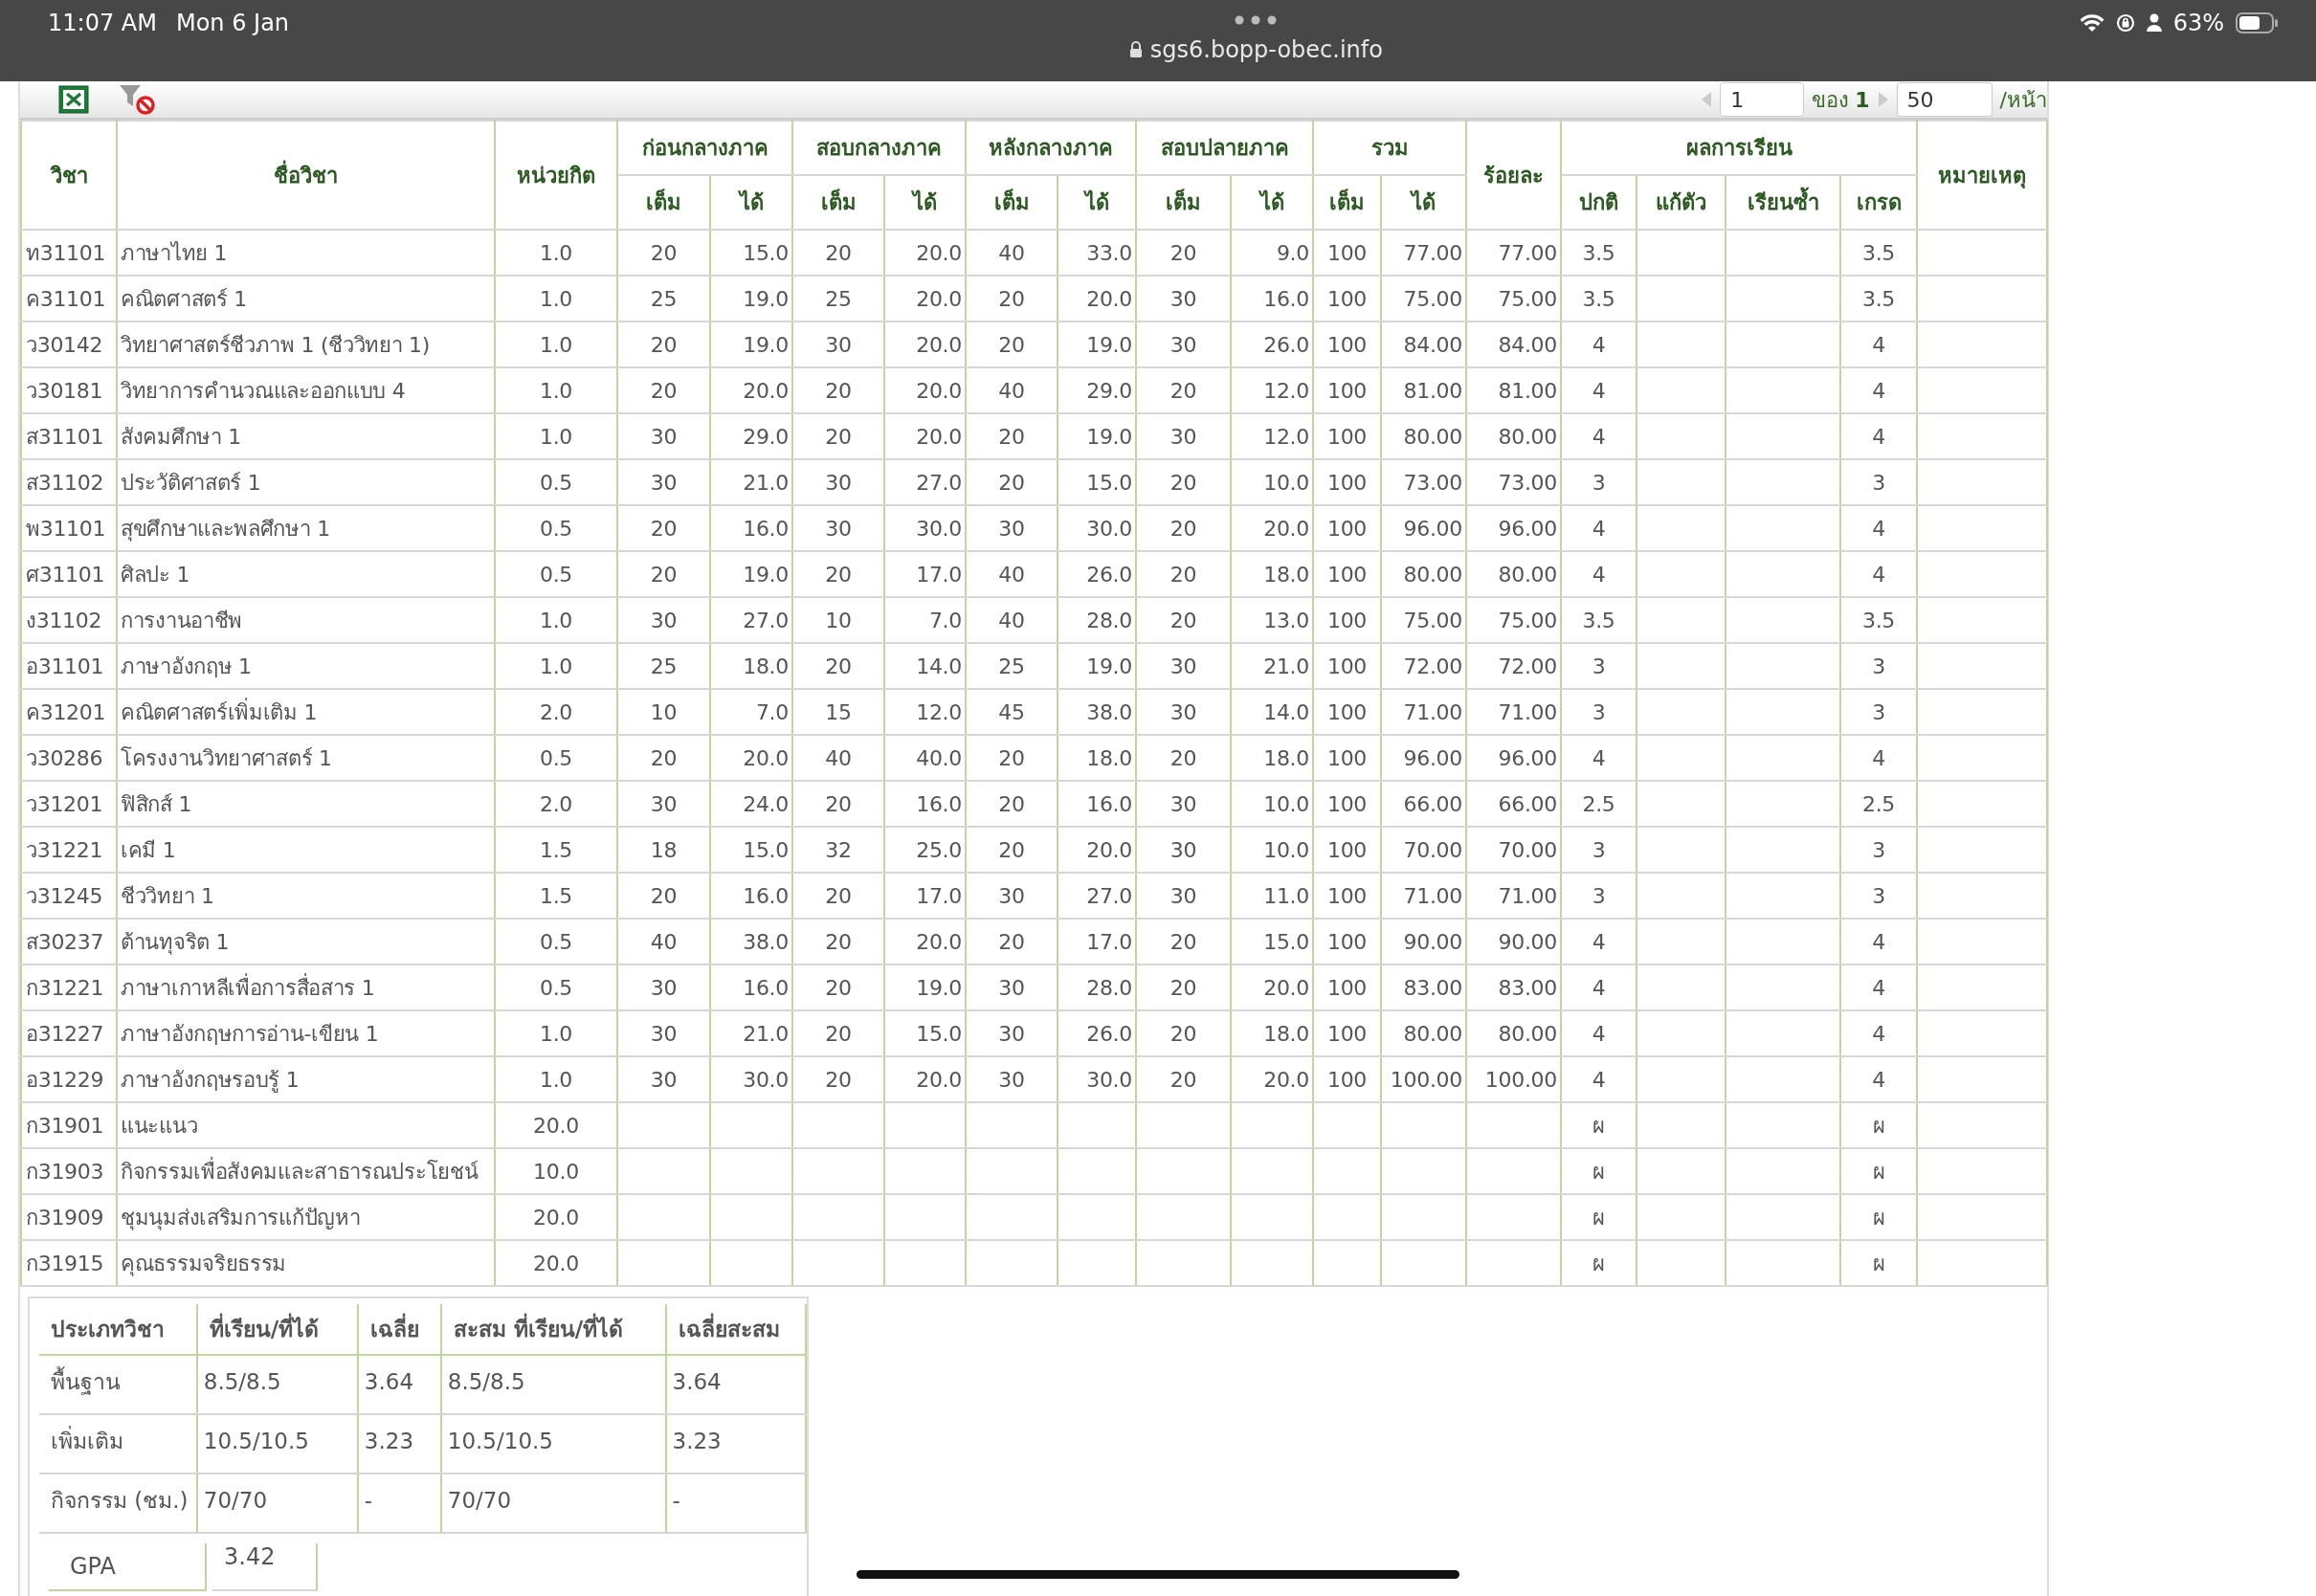 The height and width of the screenshot is (1596, 2316). I want to click on more-icon, so click(1256, 20).